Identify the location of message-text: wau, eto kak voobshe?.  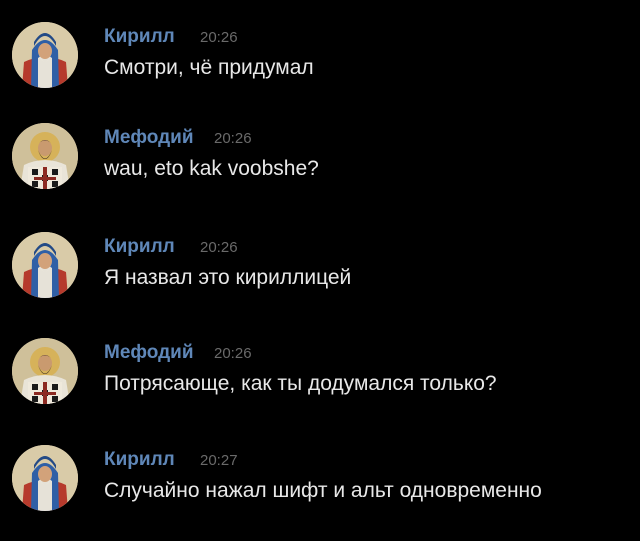
(211, 168).